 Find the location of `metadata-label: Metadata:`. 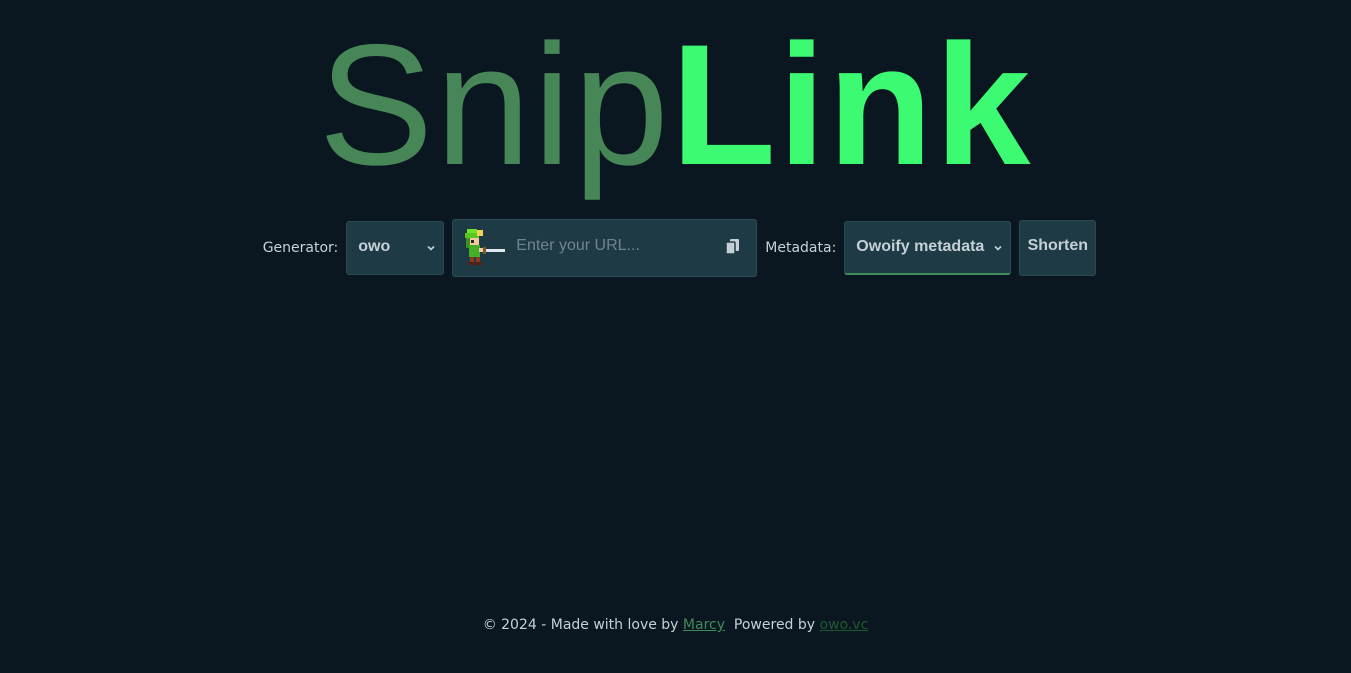

metadata-label: Metadata: is located at coordinates (801, 248).